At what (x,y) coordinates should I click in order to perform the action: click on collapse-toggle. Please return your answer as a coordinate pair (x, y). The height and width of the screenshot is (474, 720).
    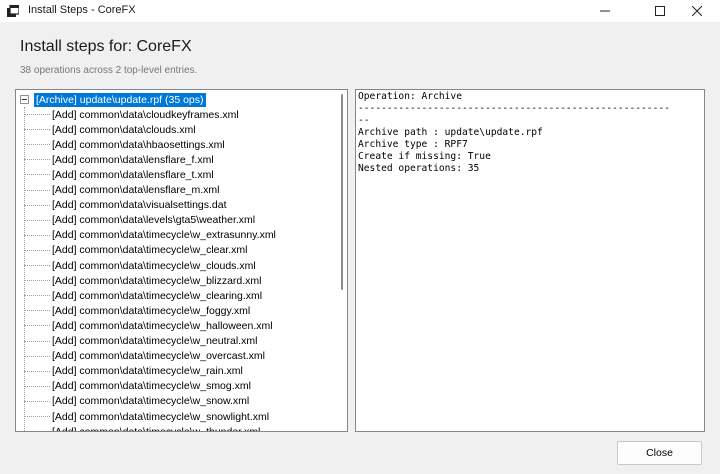
    Looking at the image, I should click on (24, 99).